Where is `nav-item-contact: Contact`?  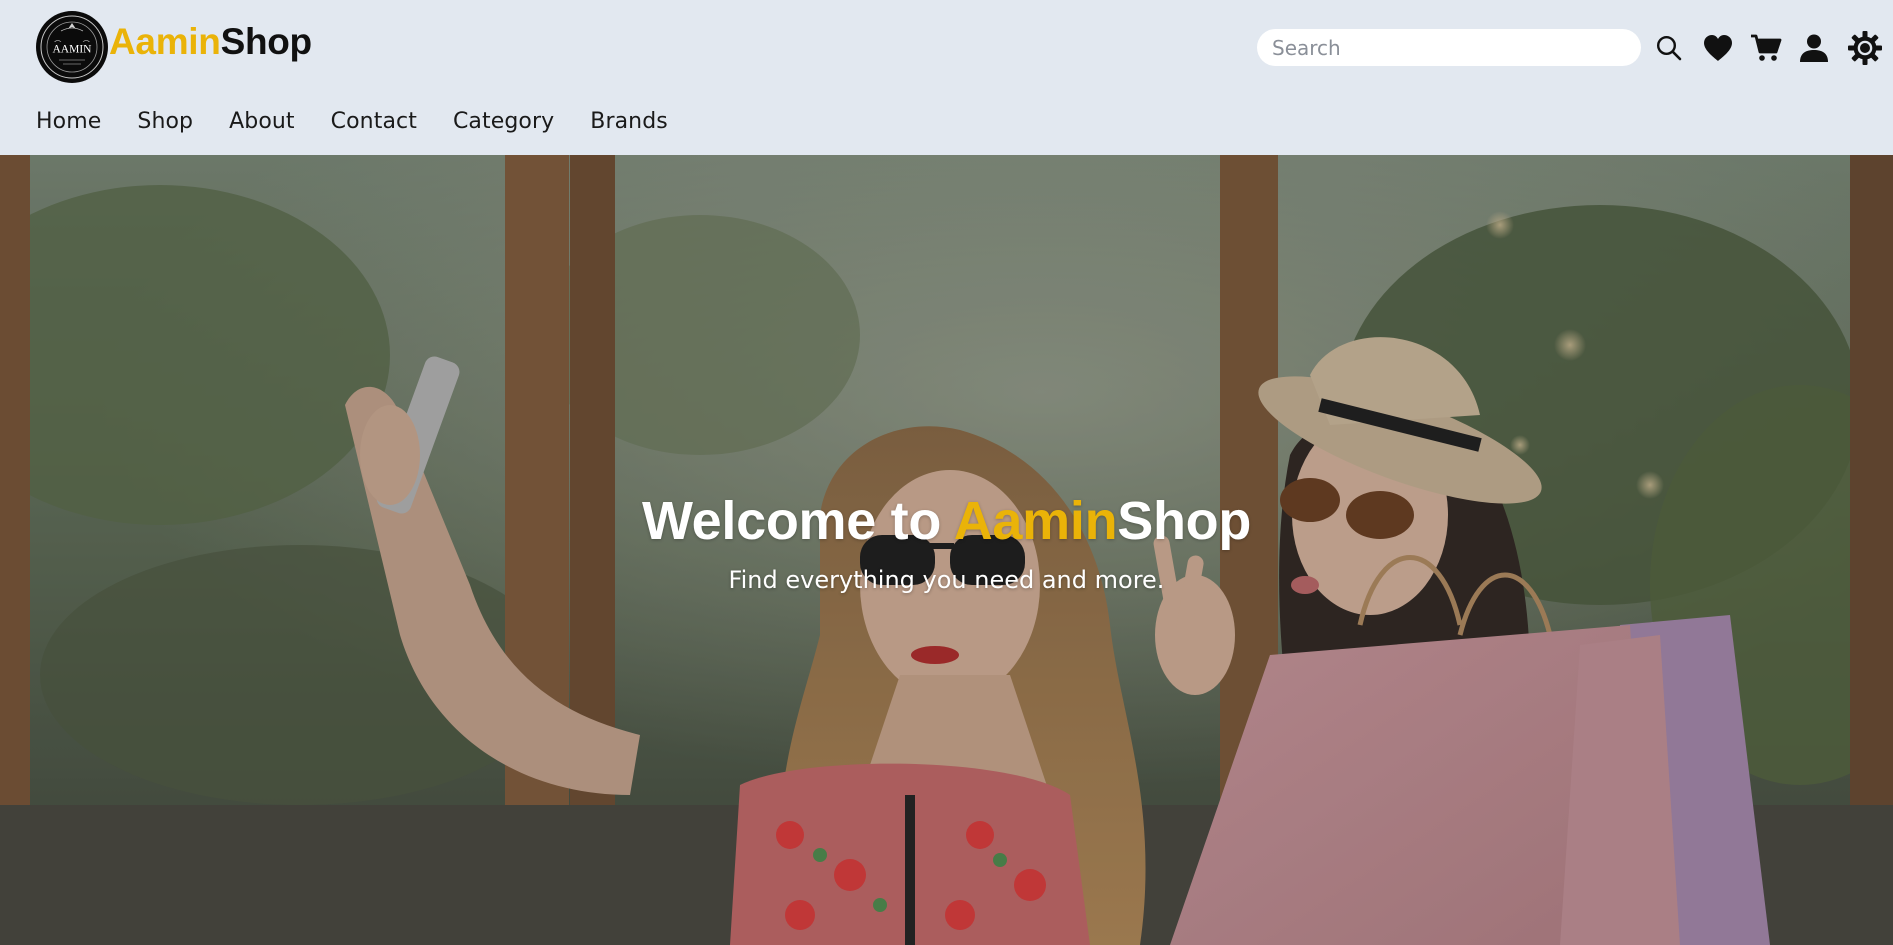 nav-item-contact: Contact is located at coordinates (374, 121).